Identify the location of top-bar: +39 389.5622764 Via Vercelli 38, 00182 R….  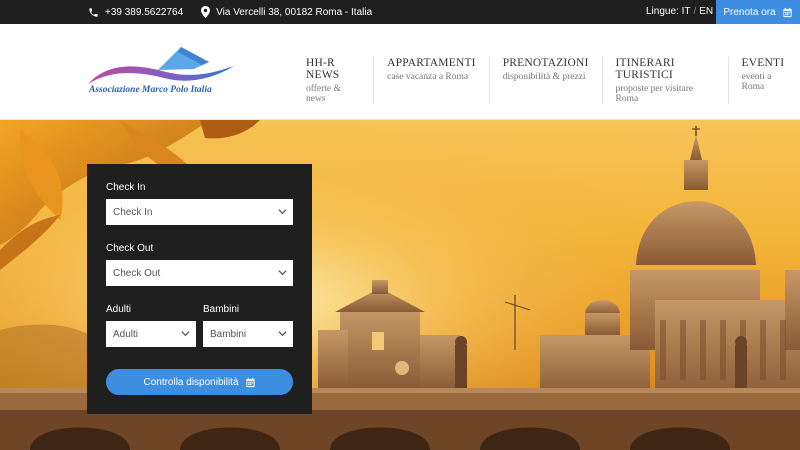
(400, 12).